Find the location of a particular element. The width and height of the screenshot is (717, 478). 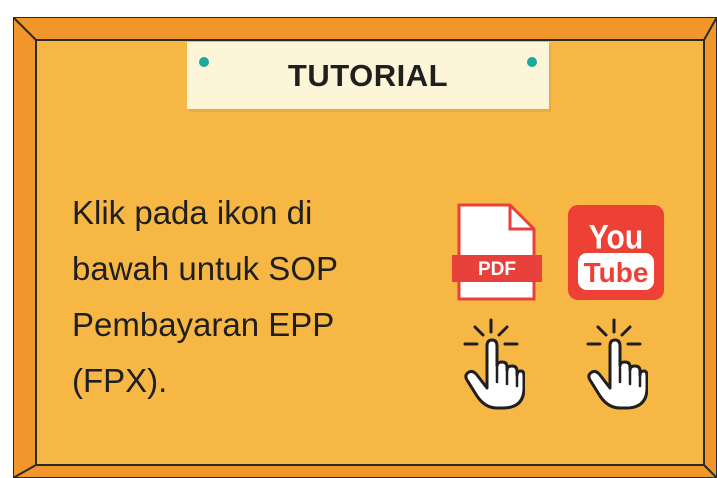

instruction-line-2: bawah untuk SOP is located at coordinates (205, 268).